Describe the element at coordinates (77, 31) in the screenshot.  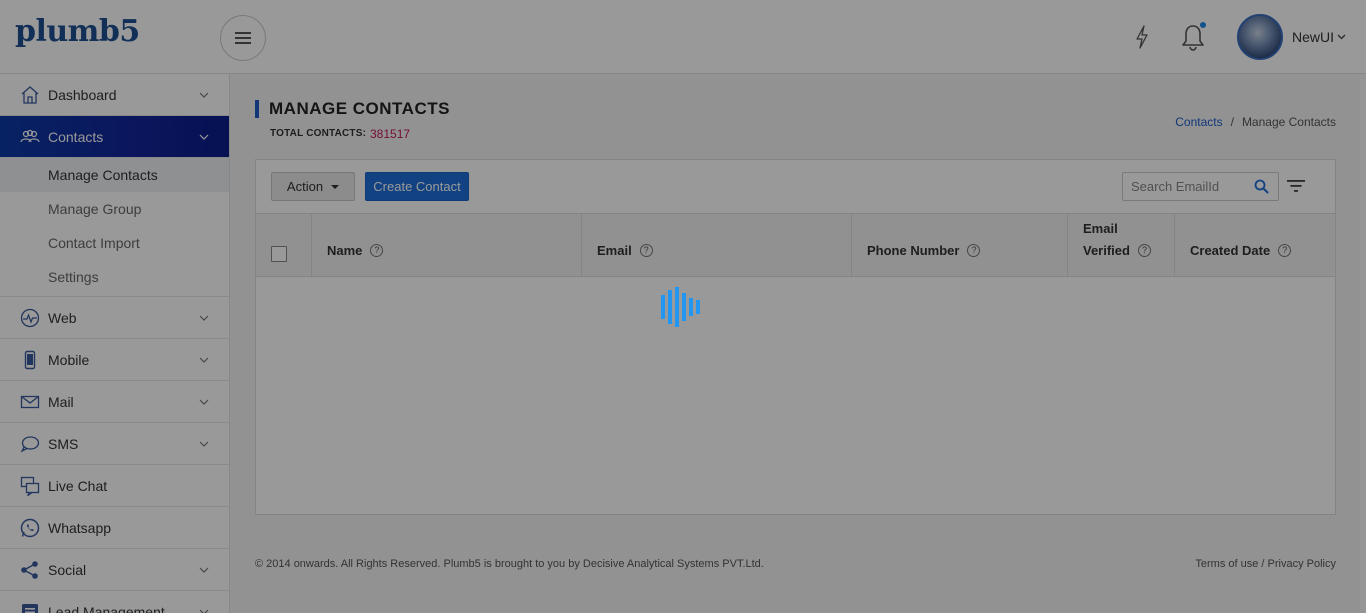
I see `brand-logo: plumb5` at that location.